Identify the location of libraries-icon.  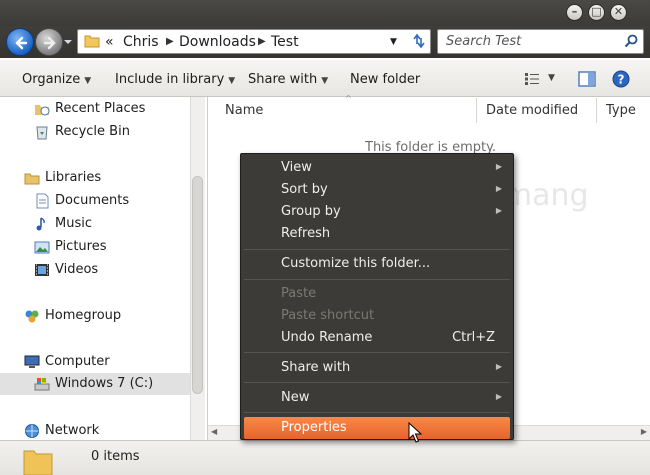
(32, 179).